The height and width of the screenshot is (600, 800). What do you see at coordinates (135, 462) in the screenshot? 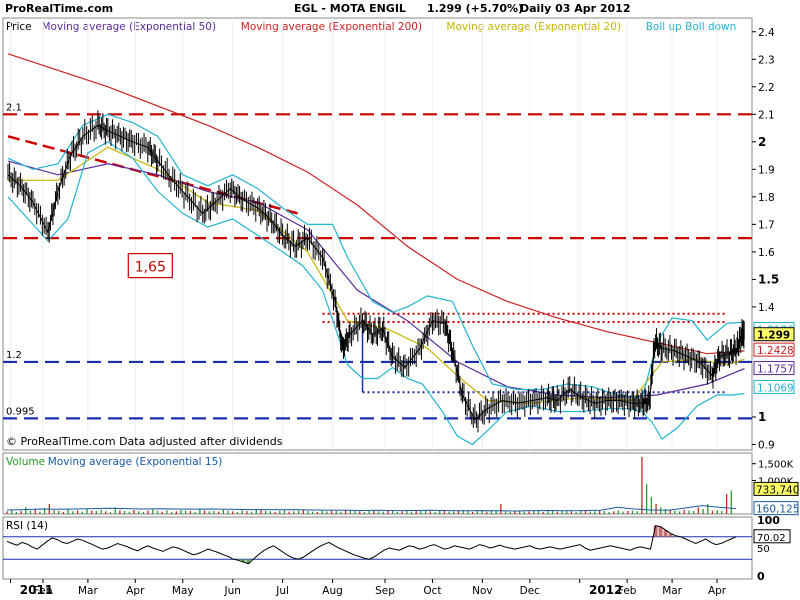
I see `volume-legend-item: Moving average (Exponential 15)` at bounding box center [135, 462].